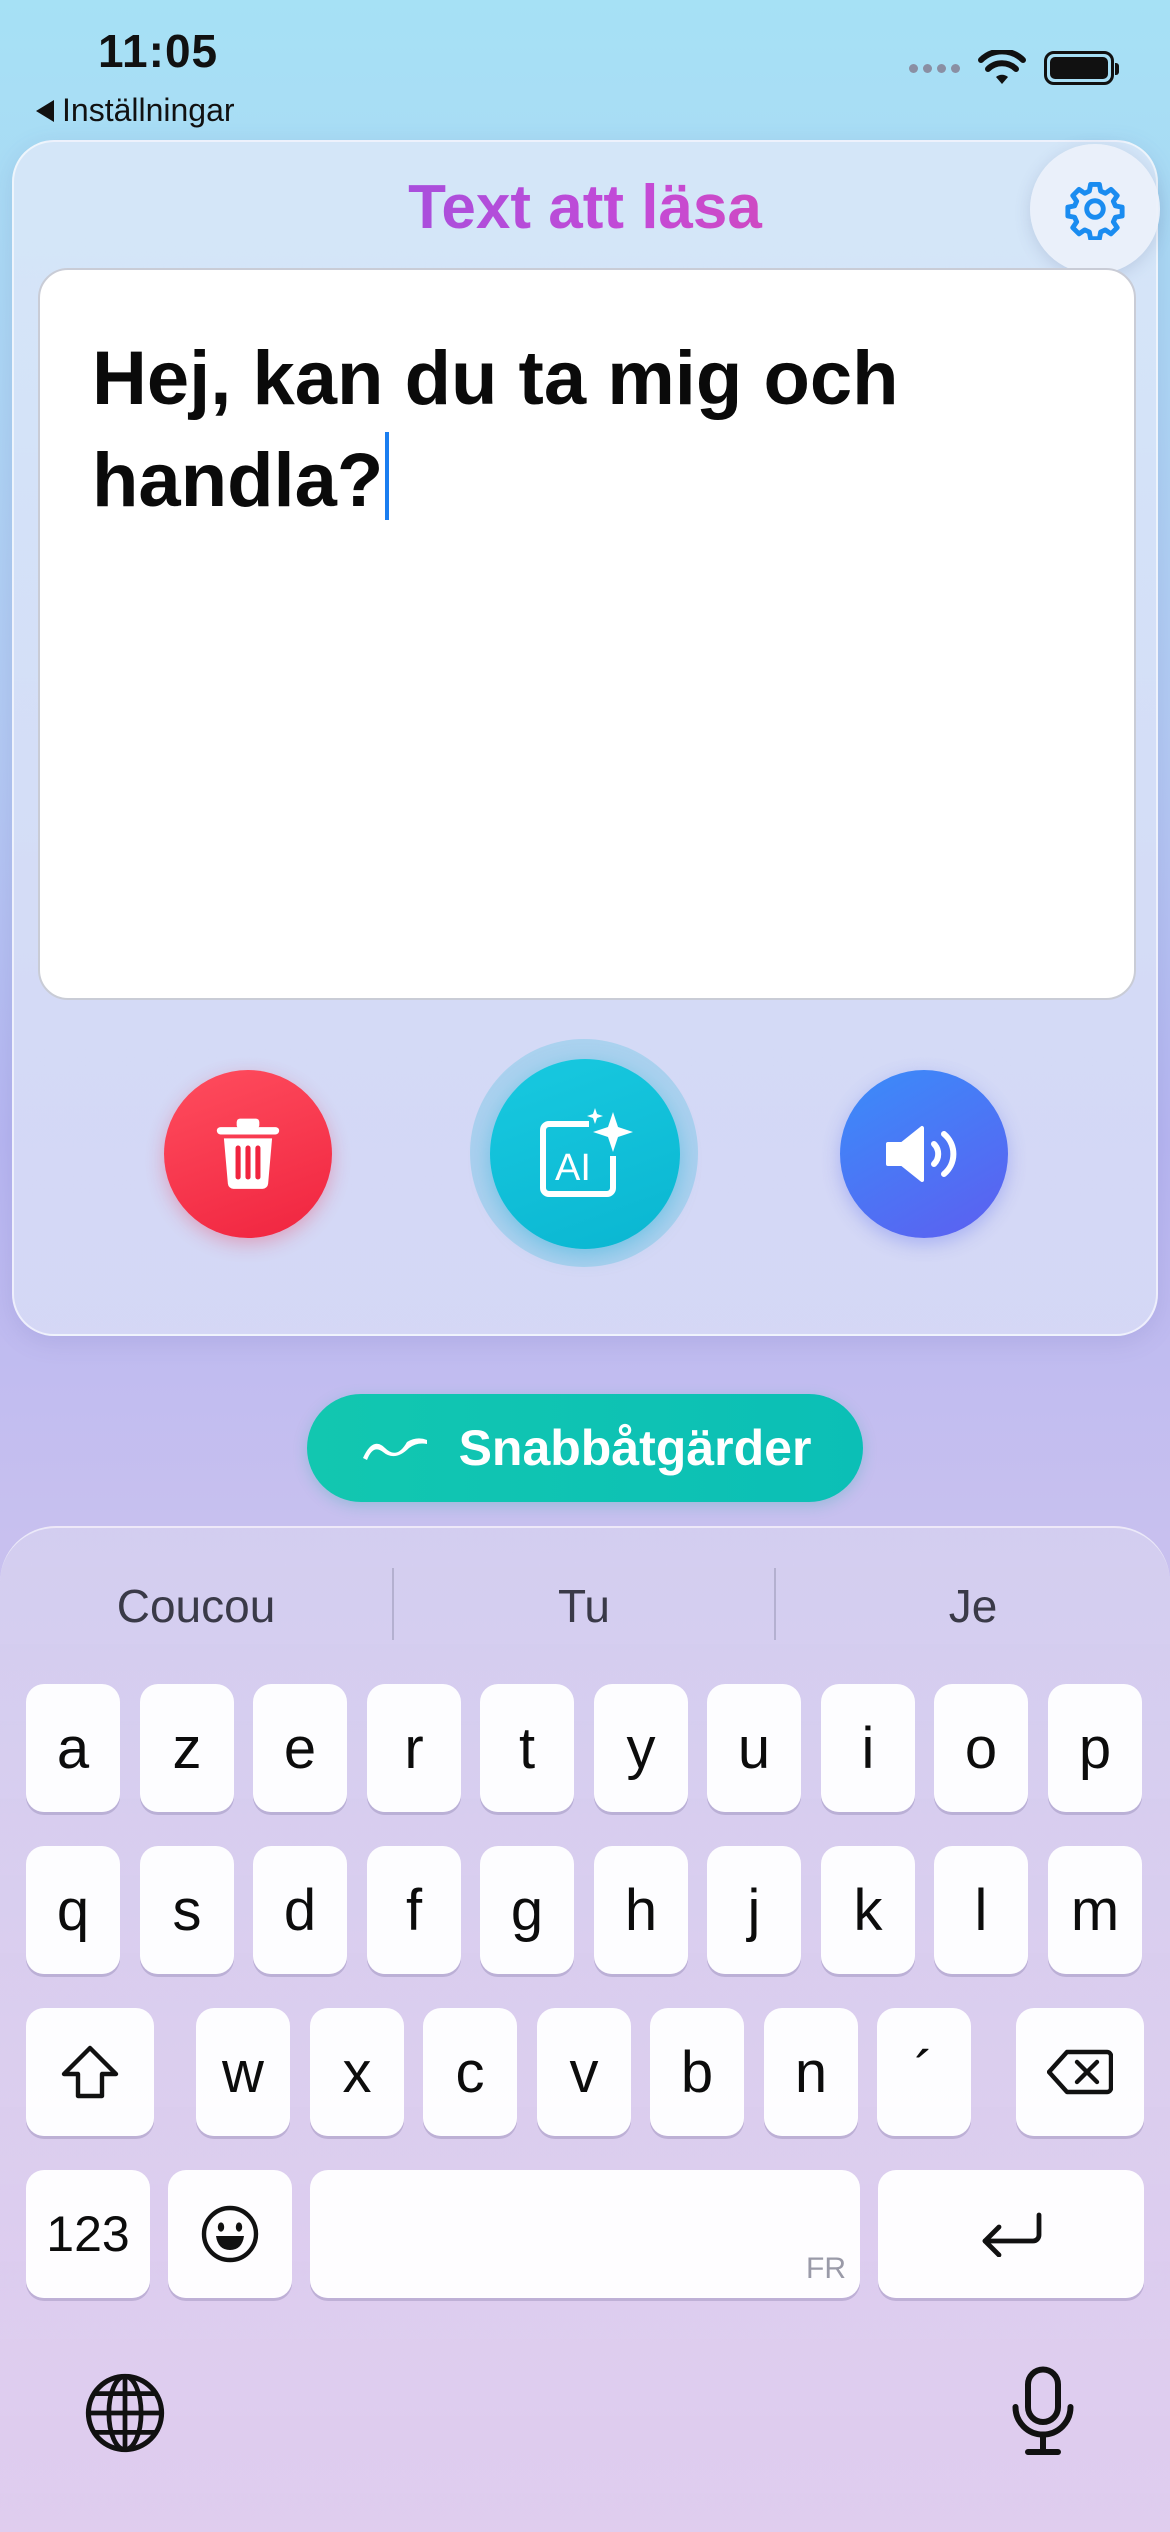 This screenshot has height=2532, width=1170. Describe the element at coordinates (495, 429) in the screenshot. I see `input-text: Hej, kan du ta mig och handla?` at that location.